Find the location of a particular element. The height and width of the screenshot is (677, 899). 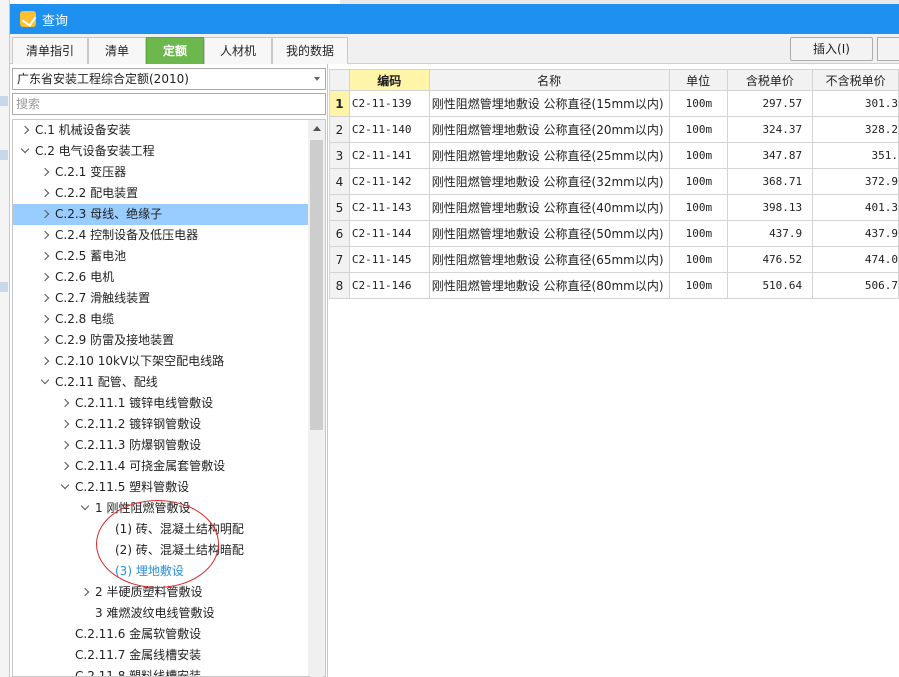

tree-item-c2-4: C.2.4 控制设备及低压电器 is located at coordinates (160, 235).